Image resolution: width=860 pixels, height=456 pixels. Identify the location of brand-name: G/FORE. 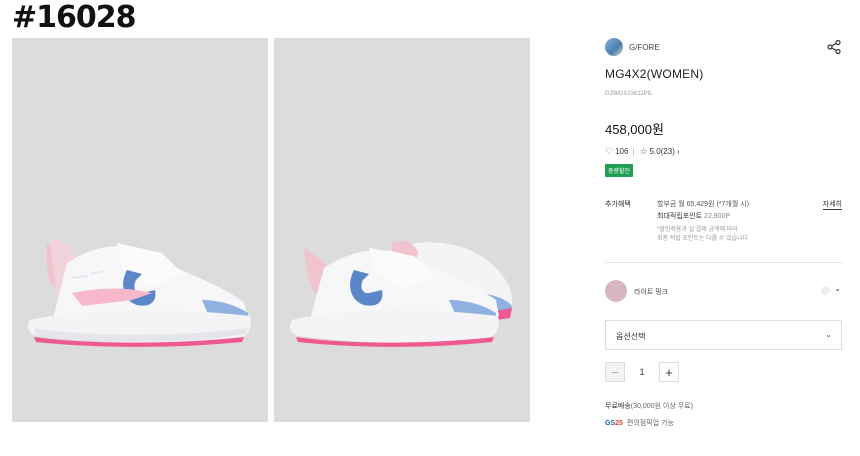
(644, 47).